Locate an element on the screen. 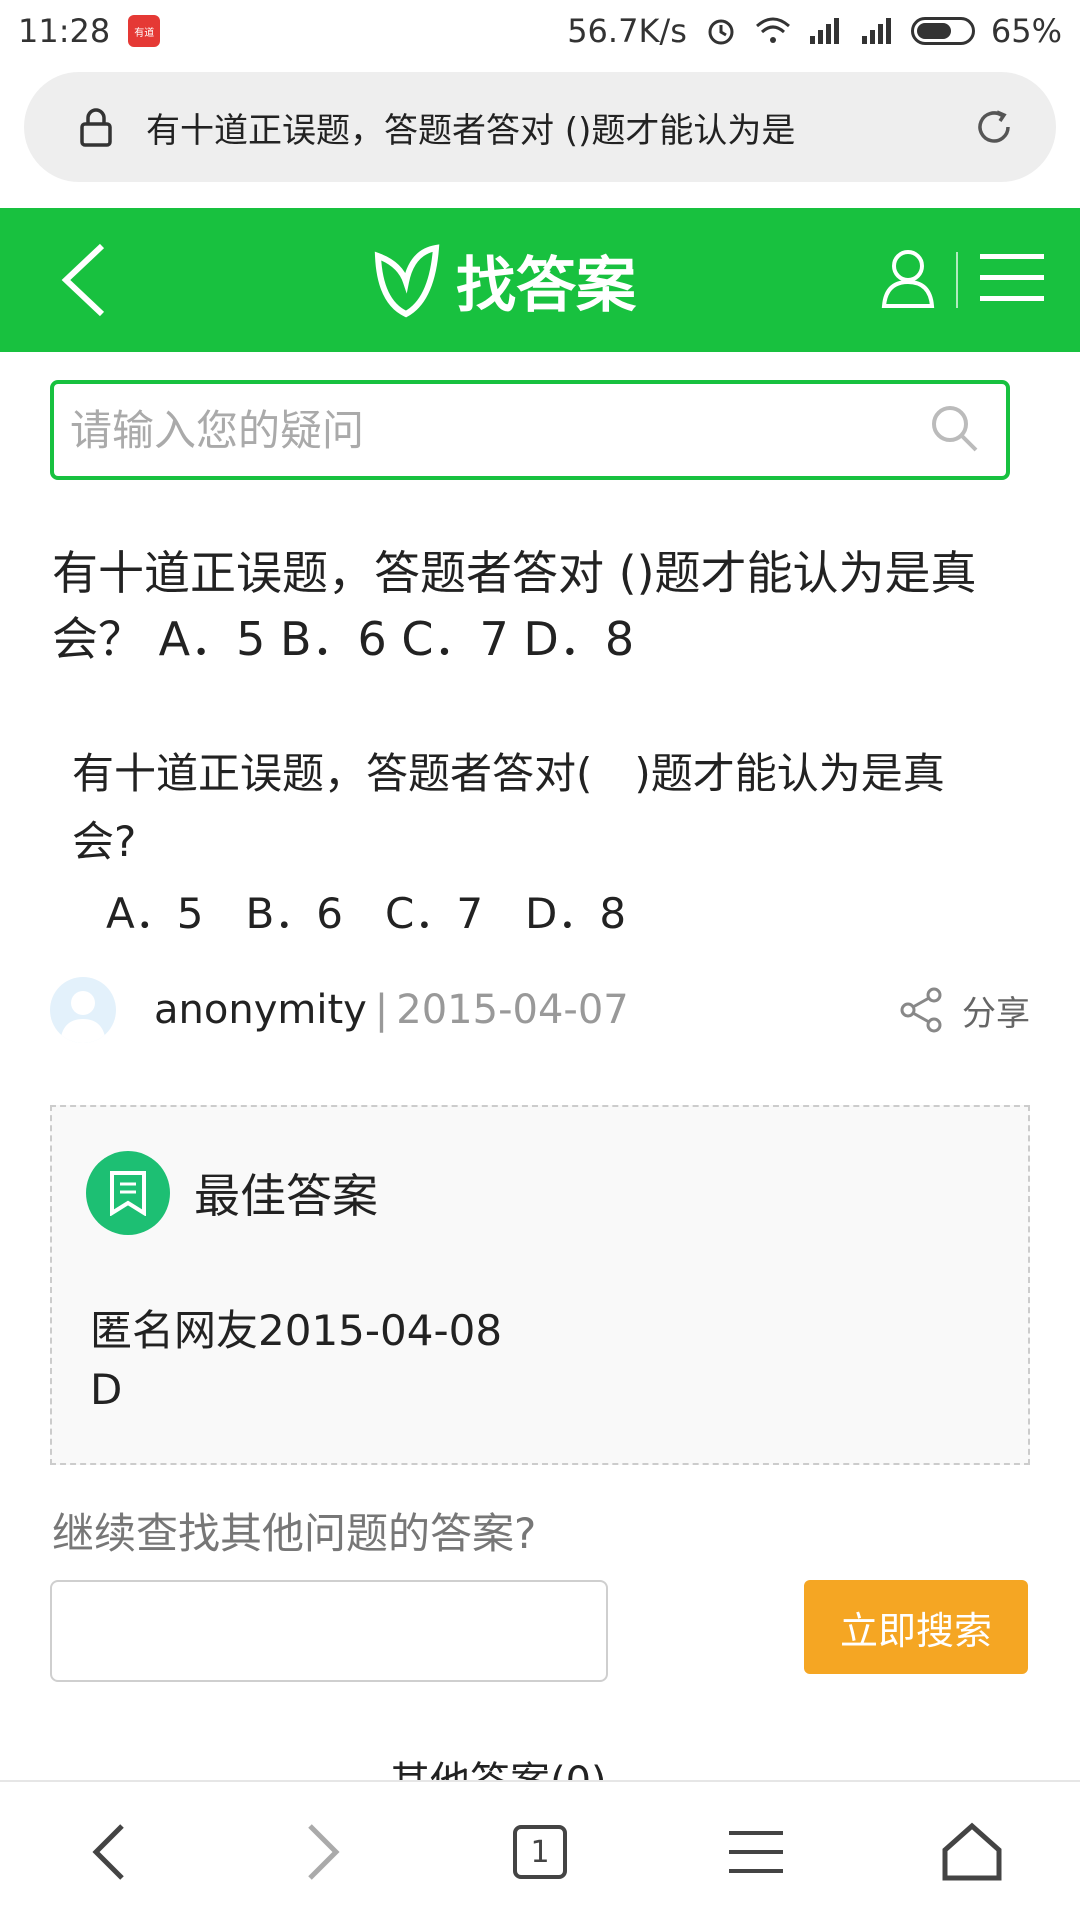  status-bar: 11:28 有道 56.7K/s 65% is located at coordinates (540, 31).